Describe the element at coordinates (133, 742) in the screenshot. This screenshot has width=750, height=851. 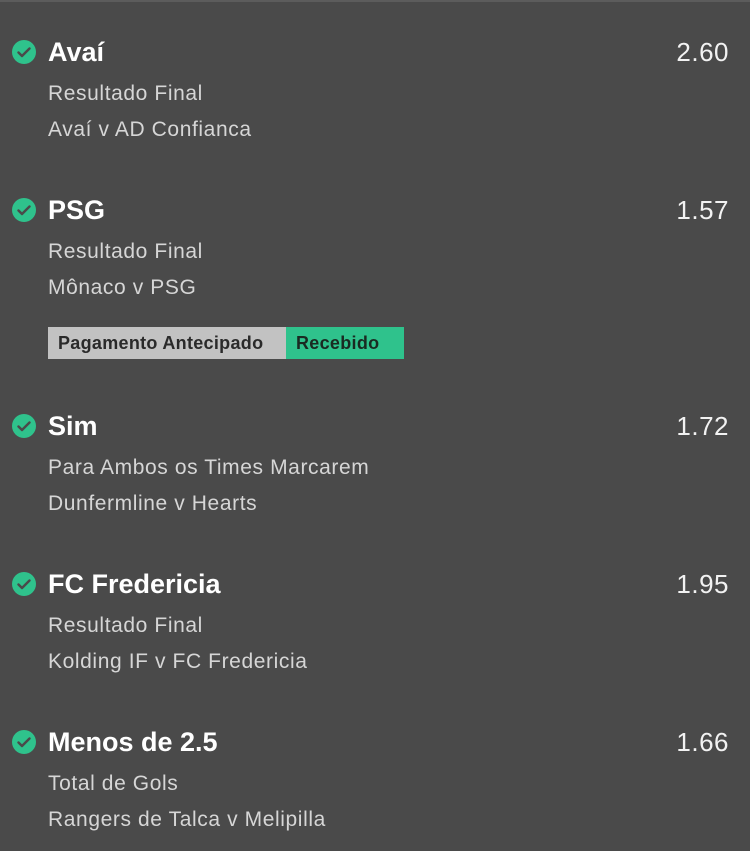
I see `selection-name: Menos de 2.5` at that location.